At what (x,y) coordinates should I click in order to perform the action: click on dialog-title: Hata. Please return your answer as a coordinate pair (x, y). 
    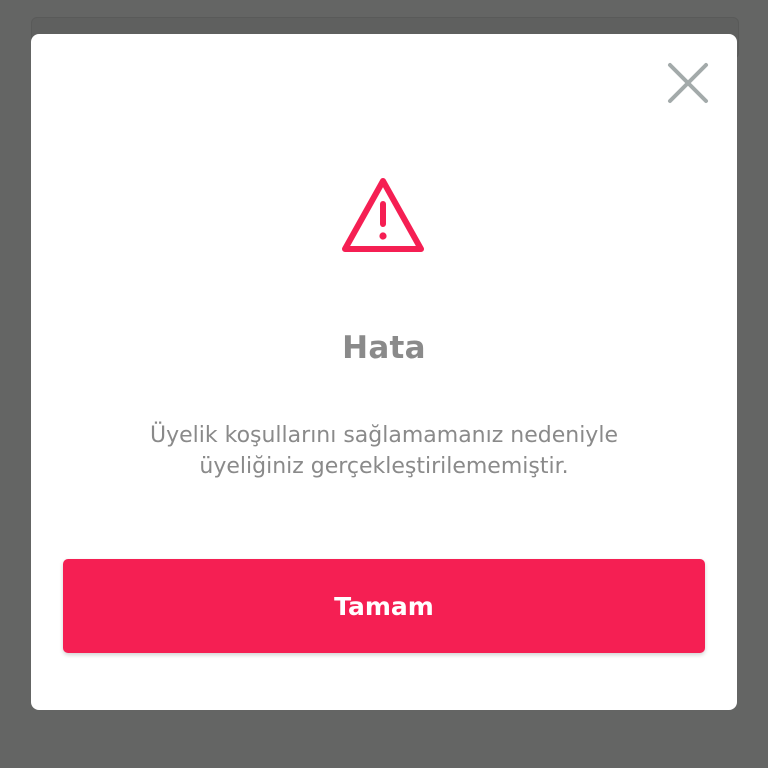
    Looking at the image, I should click on (384, 348).